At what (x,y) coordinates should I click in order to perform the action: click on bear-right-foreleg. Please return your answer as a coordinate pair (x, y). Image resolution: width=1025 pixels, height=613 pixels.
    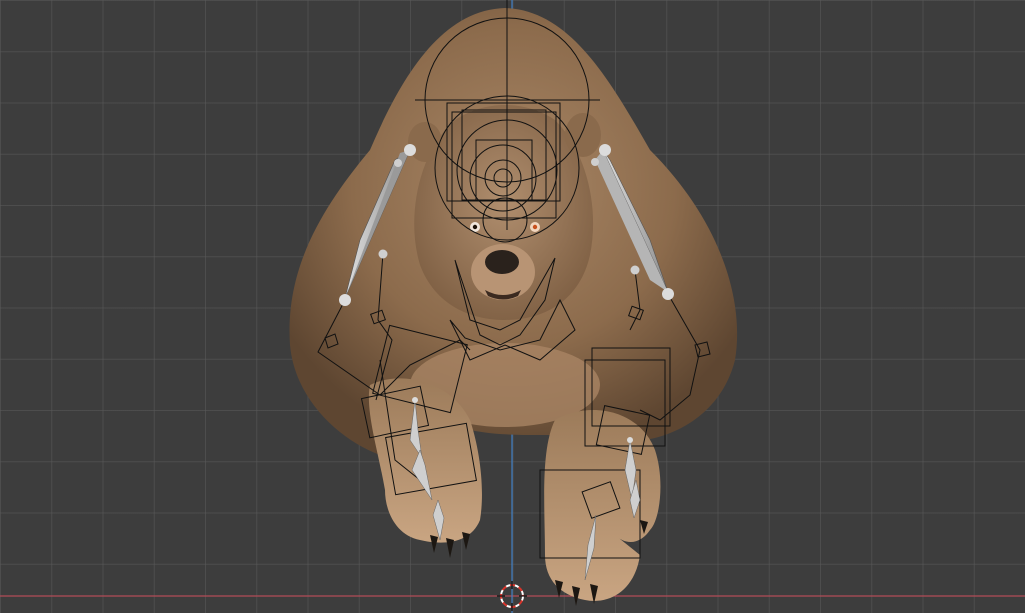
    Looking at the image, I should click on (602, 505).